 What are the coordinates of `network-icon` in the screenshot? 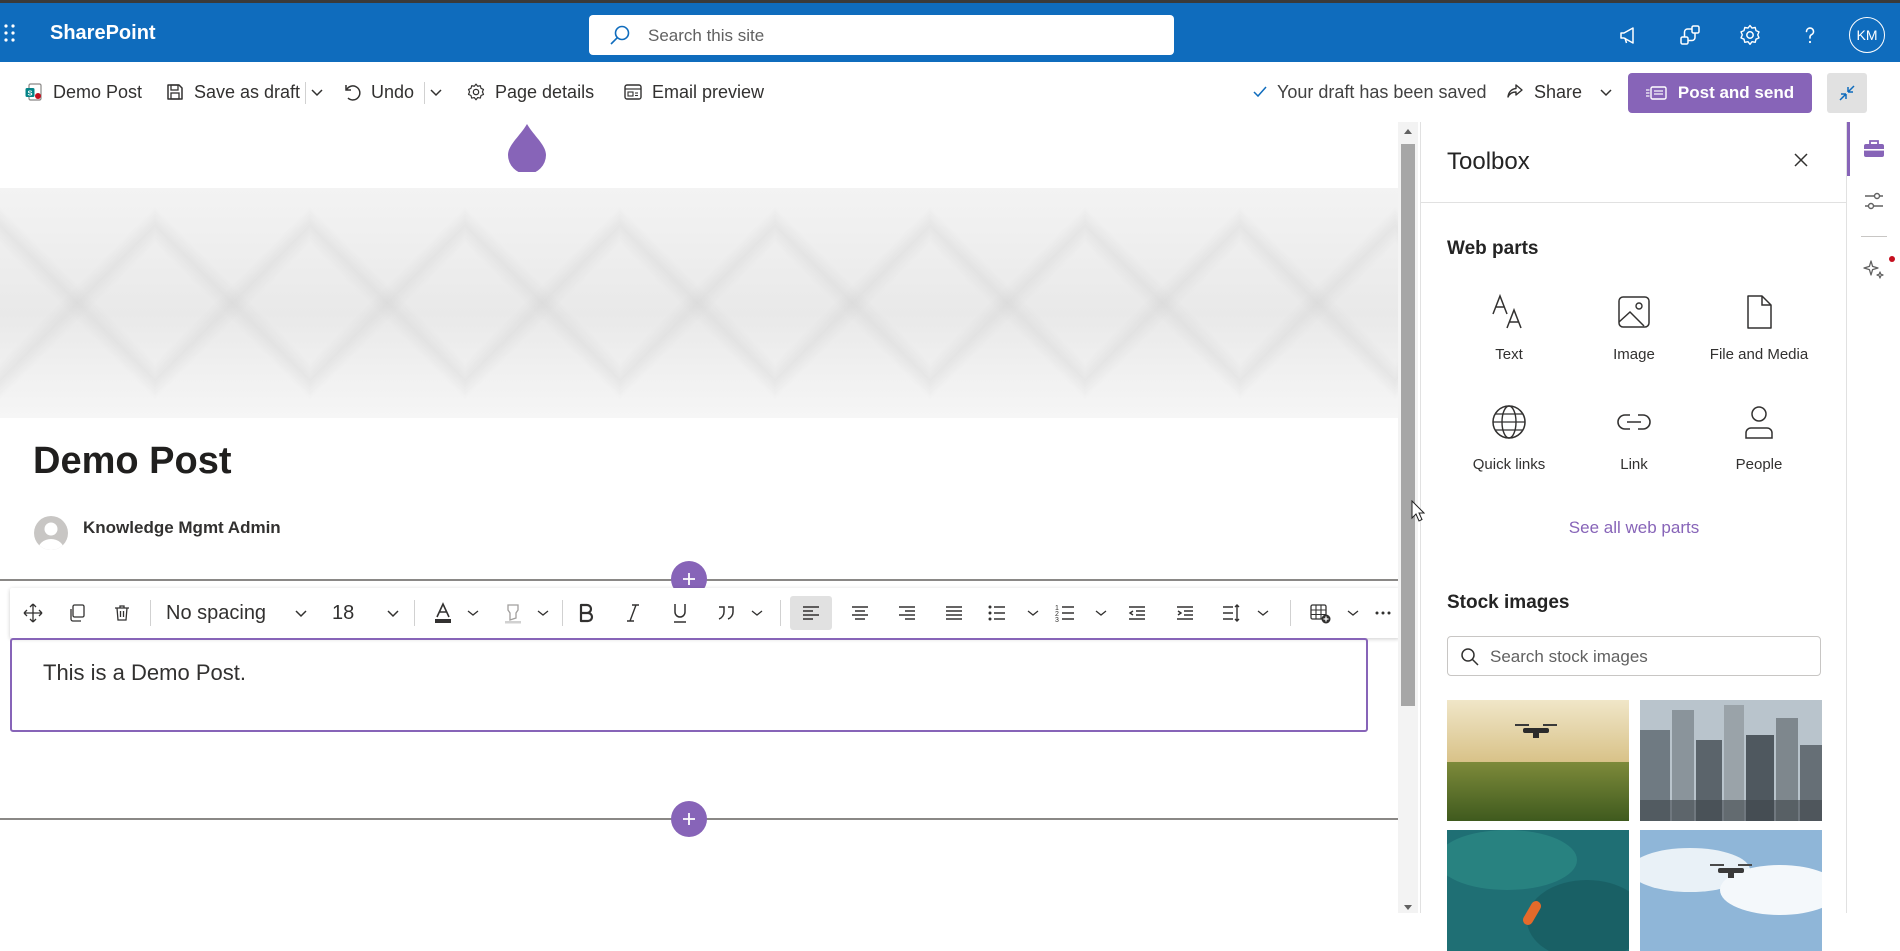 It's located at (1690, 35).